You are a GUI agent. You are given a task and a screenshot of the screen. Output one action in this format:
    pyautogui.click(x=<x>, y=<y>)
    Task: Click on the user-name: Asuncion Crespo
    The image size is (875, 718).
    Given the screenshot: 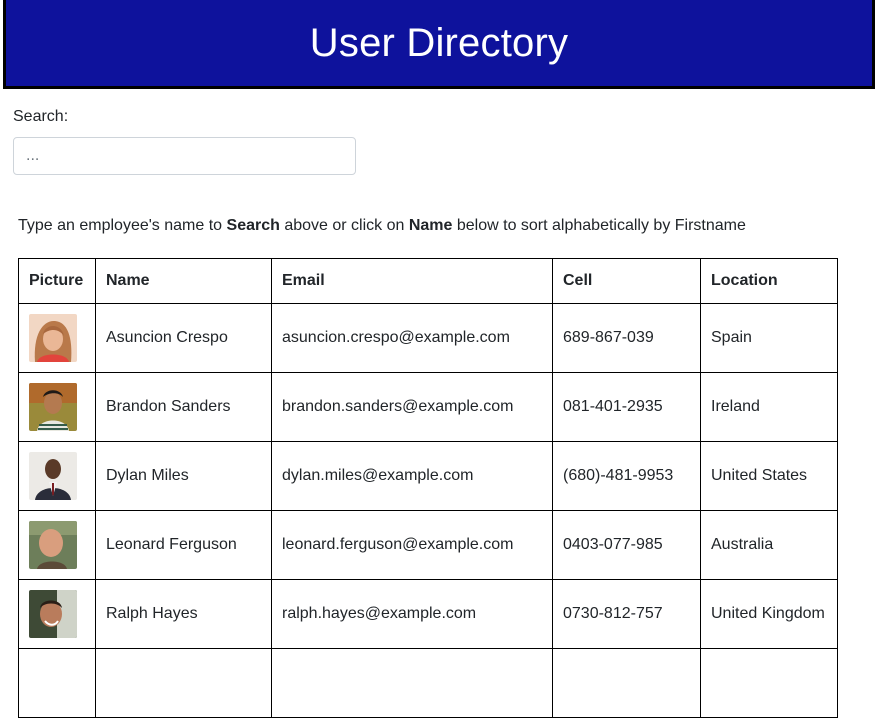 What is the action you would take?
    pyautogui.click(x=183, y=338)
    